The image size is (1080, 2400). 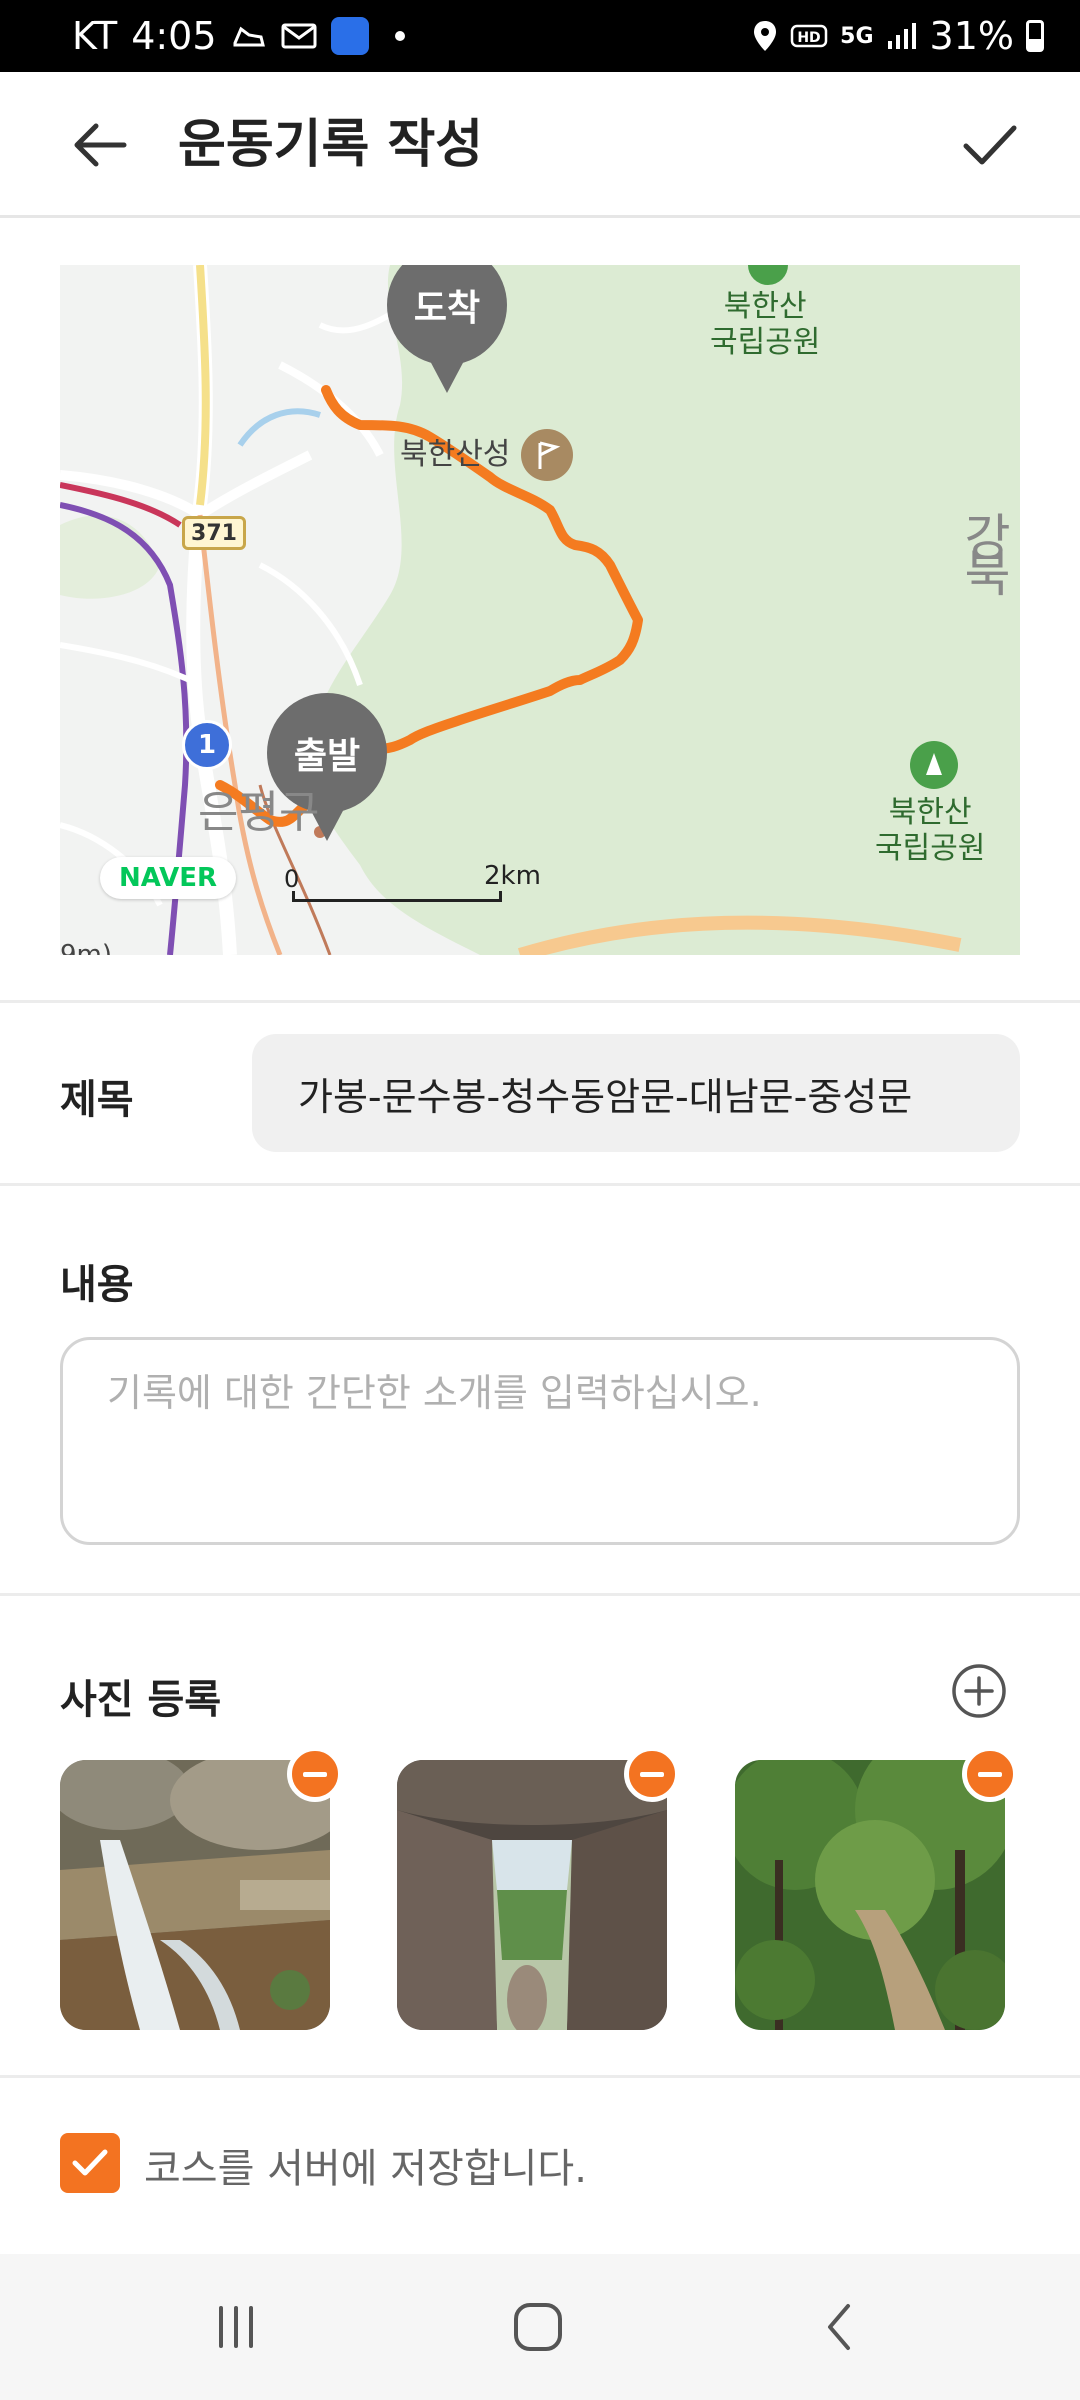 I want to click on recent-apps-button, so click(x=236, y=2327).